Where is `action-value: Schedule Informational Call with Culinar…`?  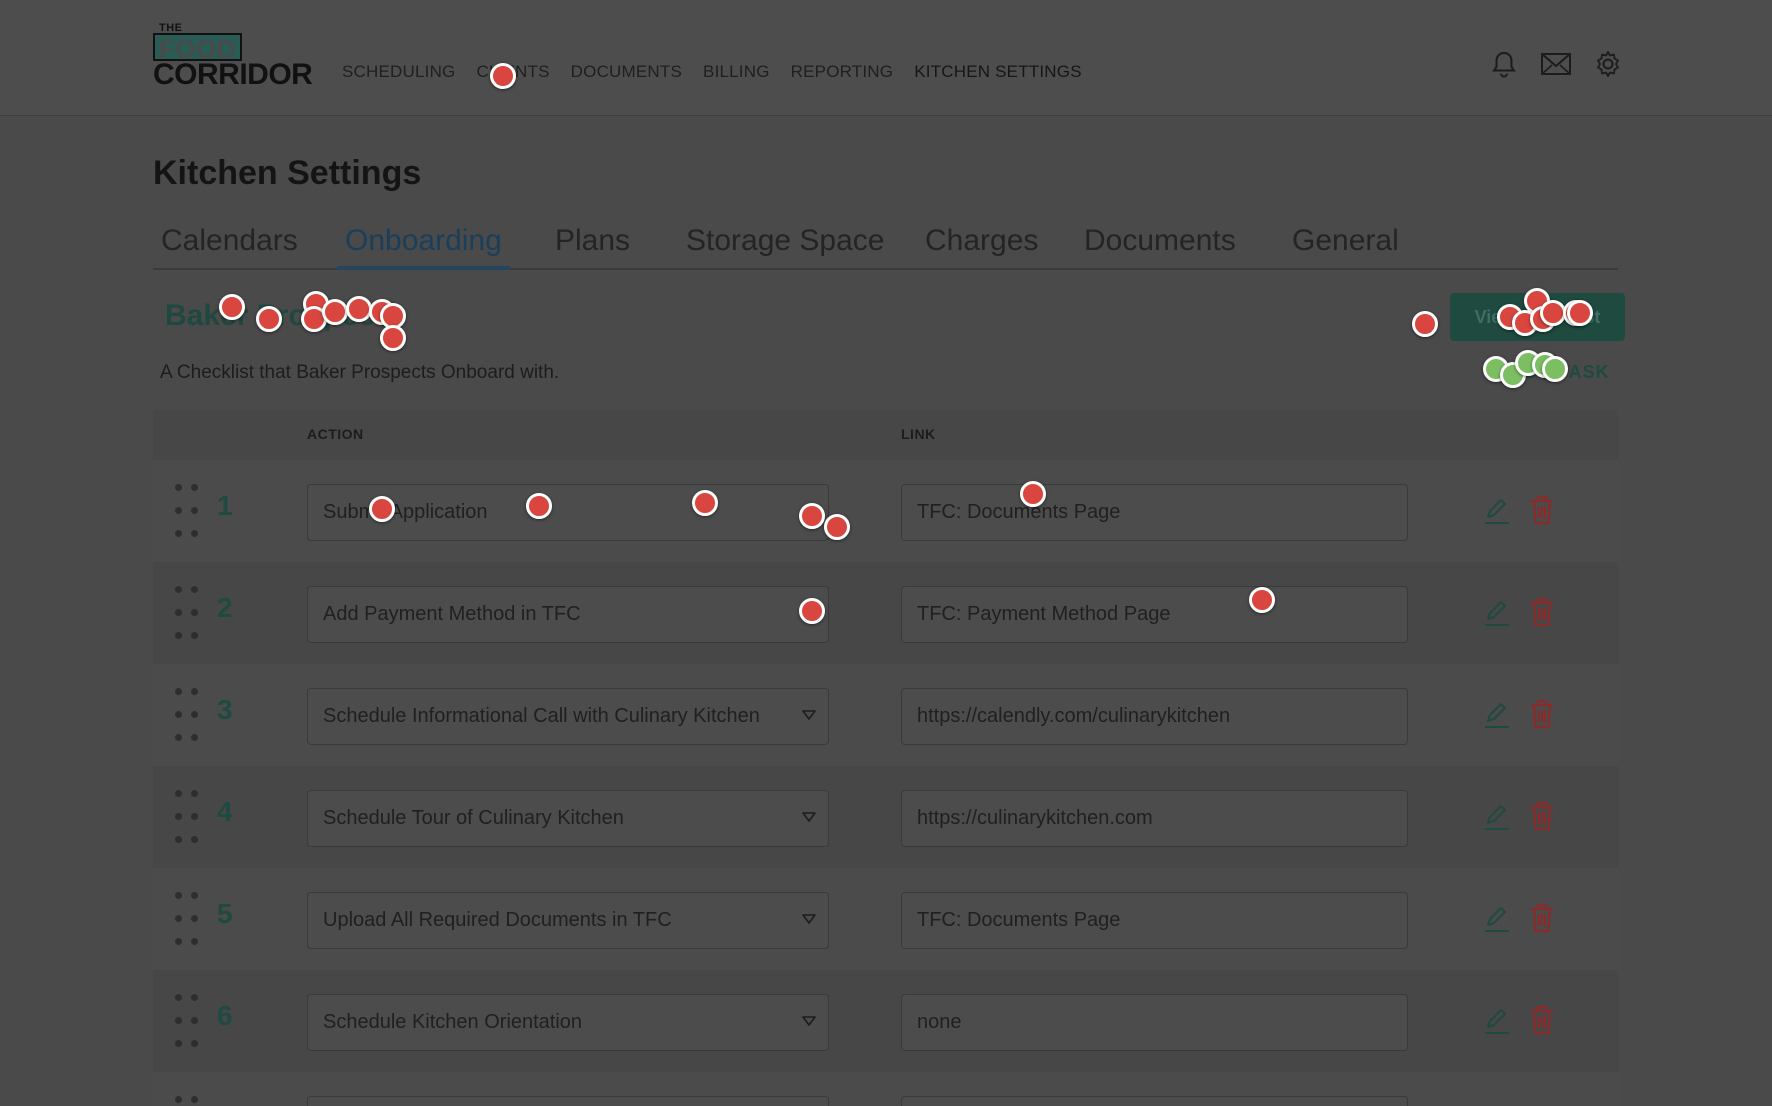
action-value: Schedule Informational Call with Culinar… is located at coordinates (541, 716).